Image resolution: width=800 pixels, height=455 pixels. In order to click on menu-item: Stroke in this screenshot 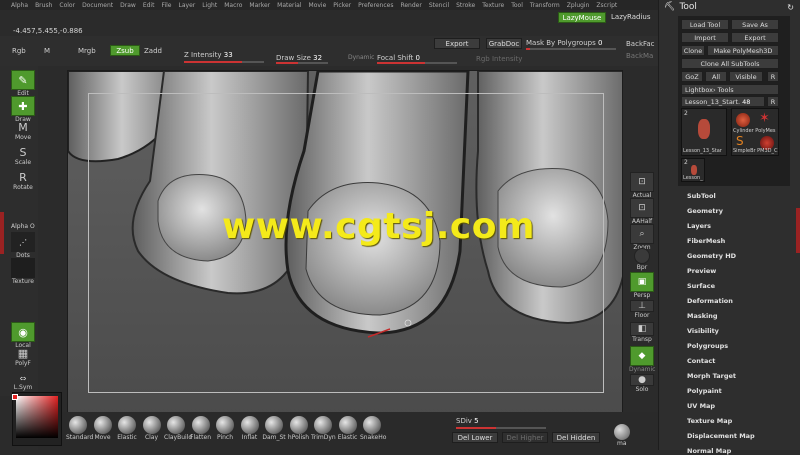, I will do `click(465, 5)`.